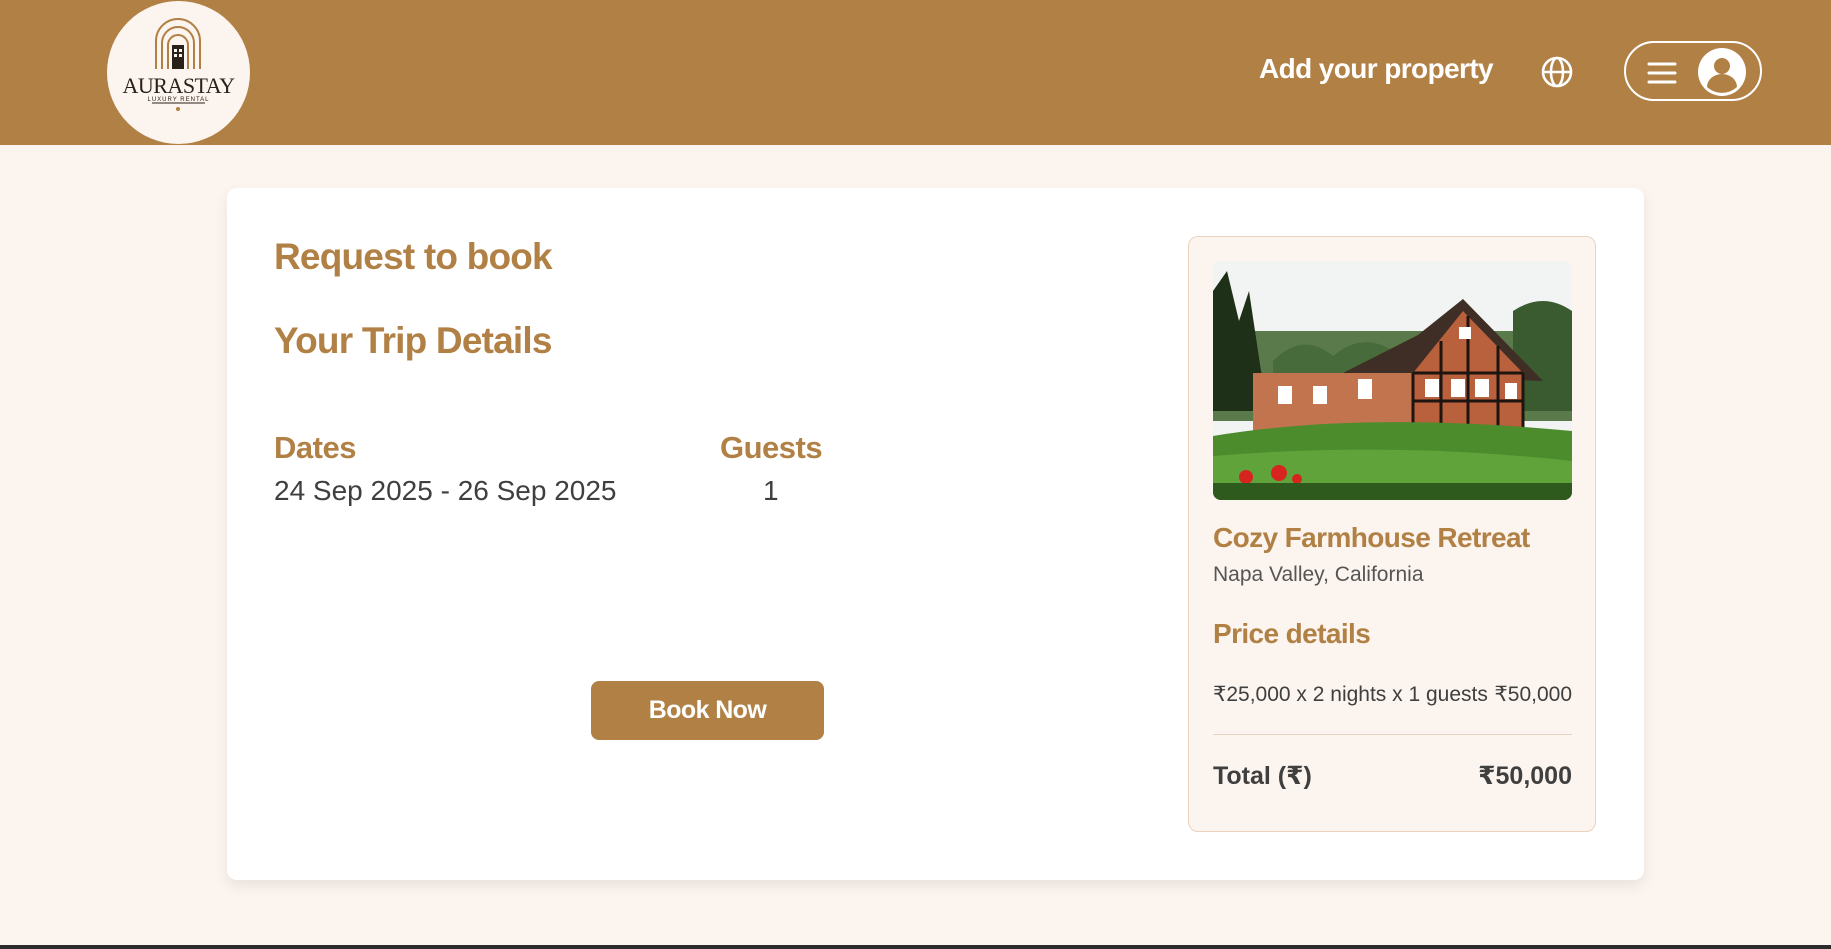 The image size is (1831, 949). I want to click on guests-label: Guests, so click(771, 447).